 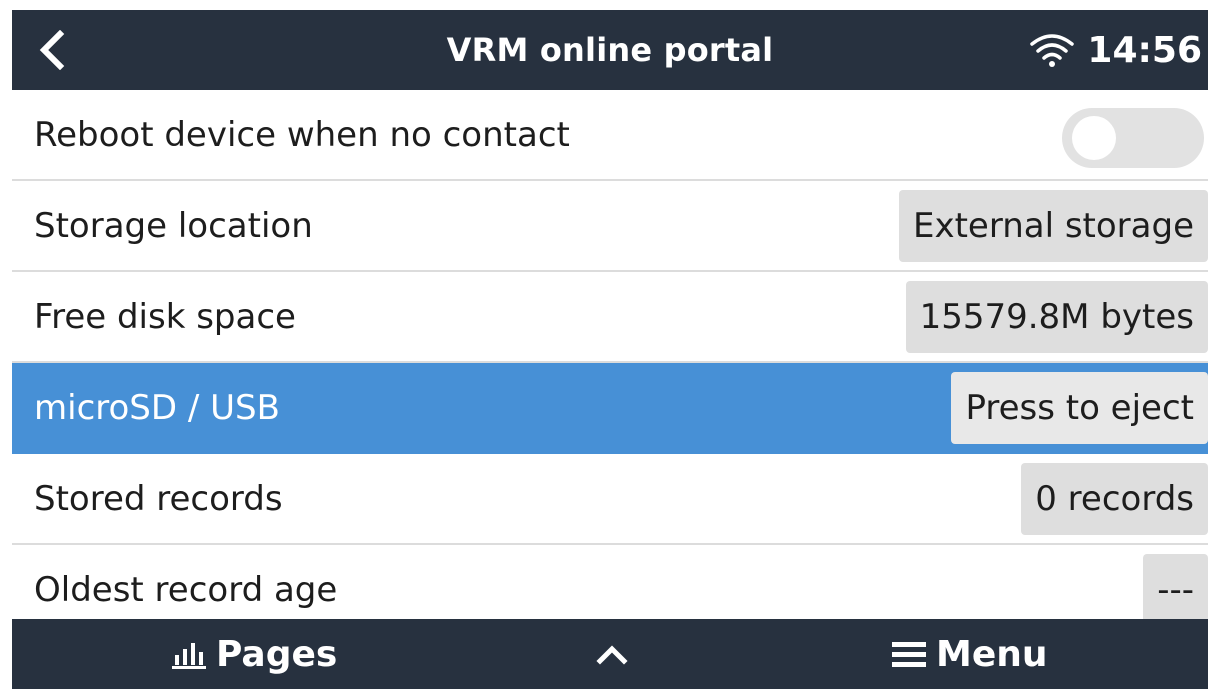 I want to click on eject-button: Press to eject, so click(x=1079, y=408).